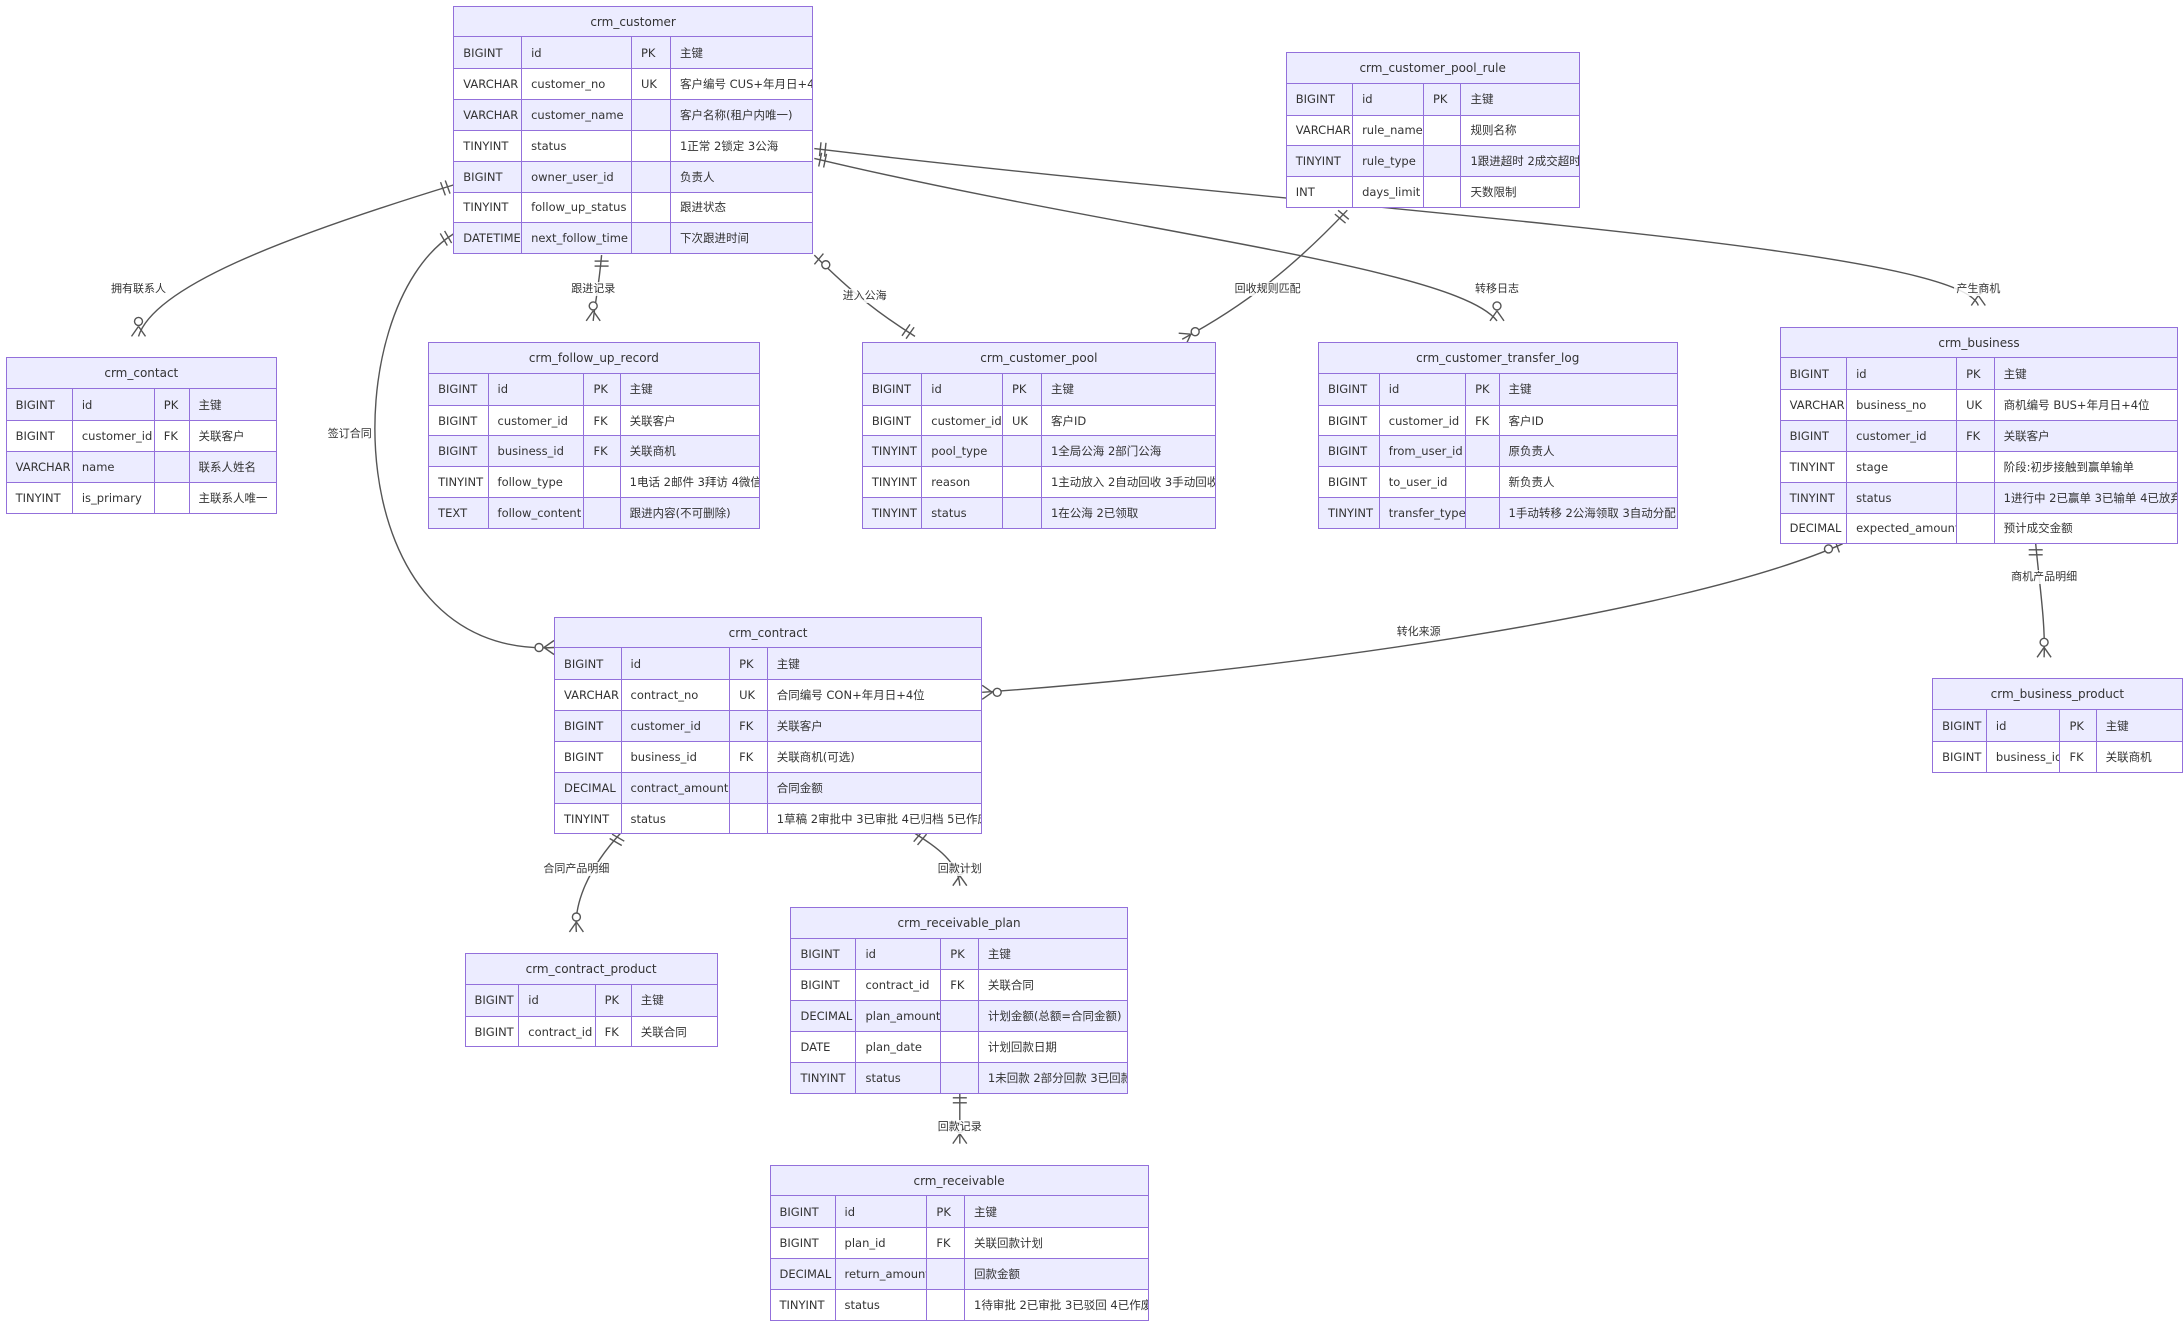  Describe the element at coordinates (740, 176) in the screenshot. I see `attr-comment: 负责人` at that location.